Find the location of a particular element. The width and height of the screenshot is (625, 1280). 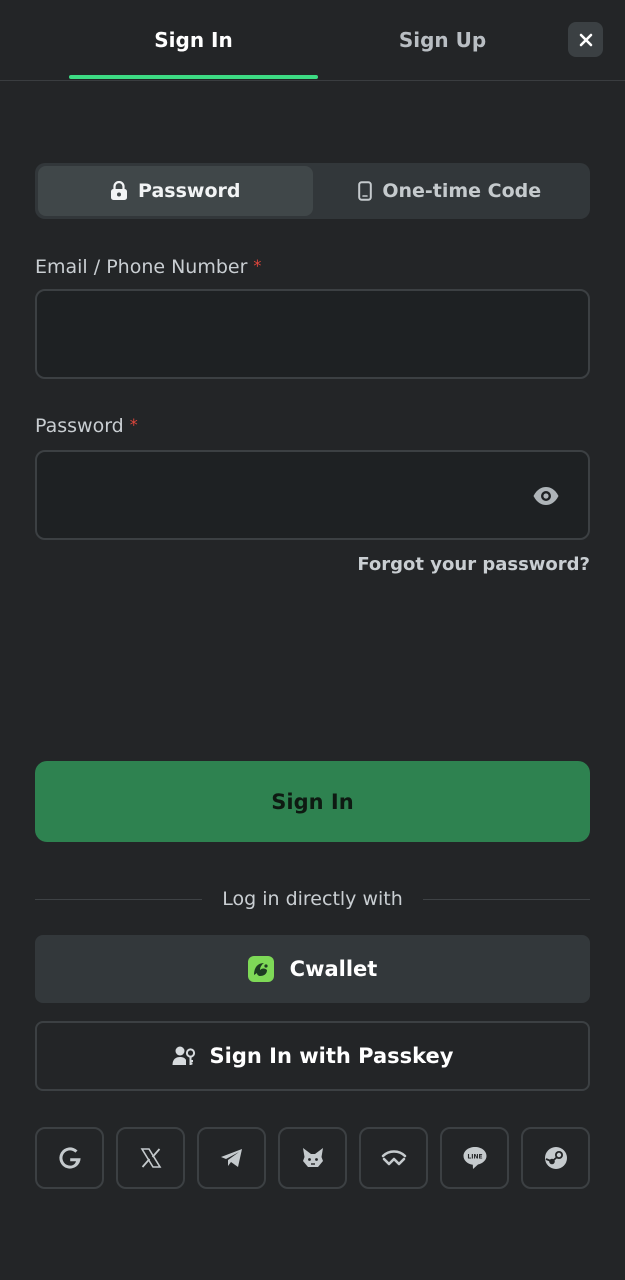

divider-line-right is located at coordinates (506, 899).